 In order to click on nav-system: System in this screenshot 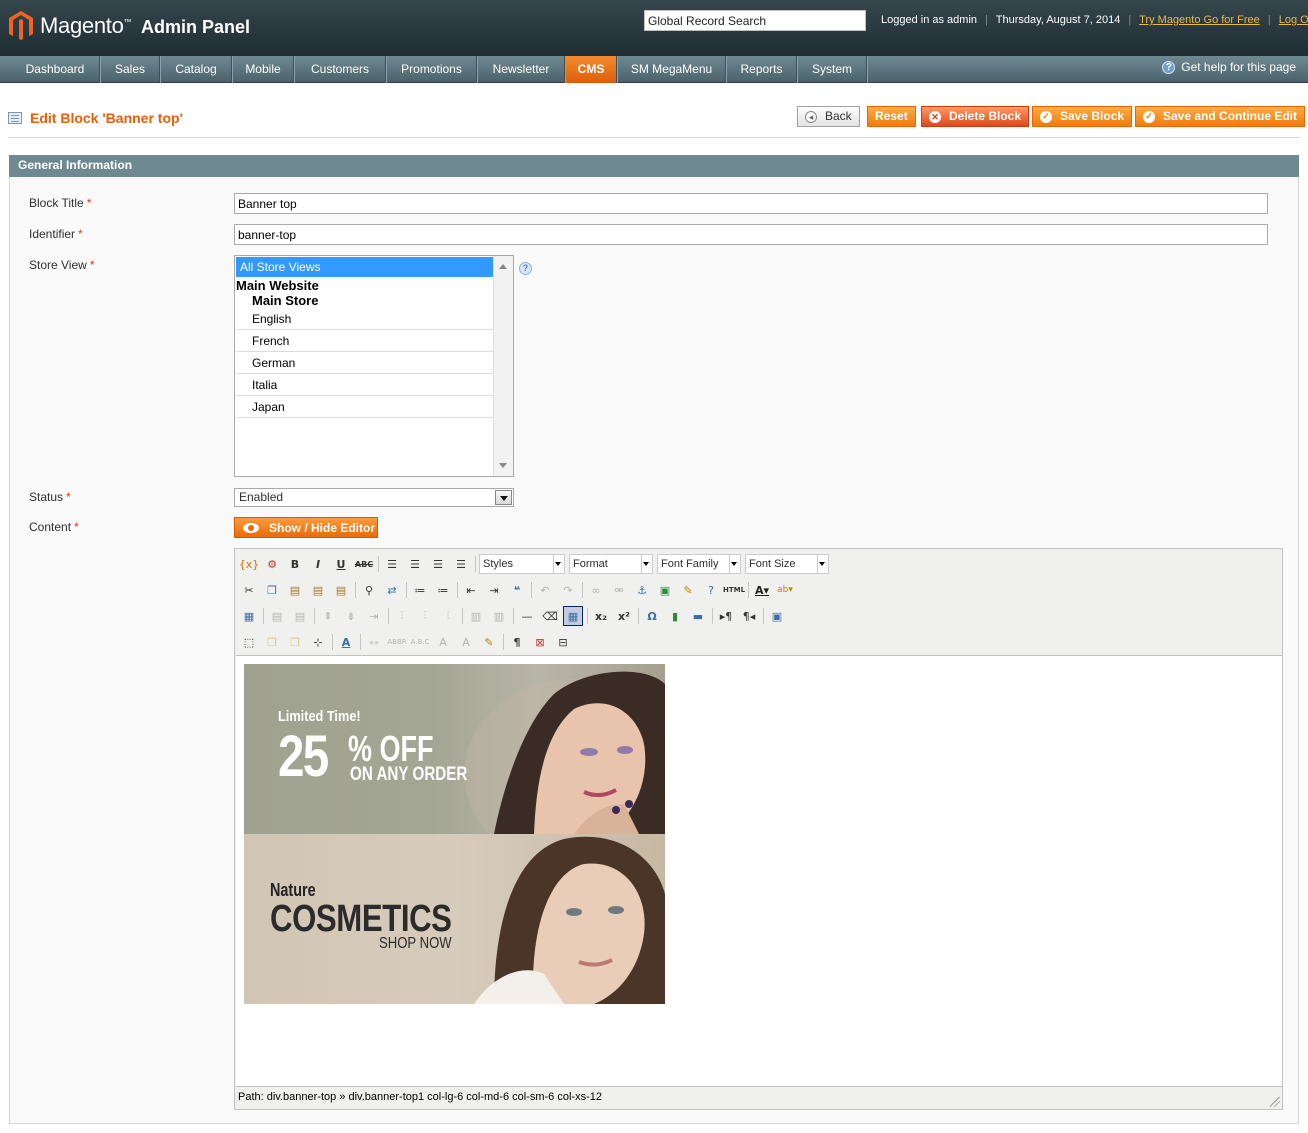, I will do `click(832, 69)`.